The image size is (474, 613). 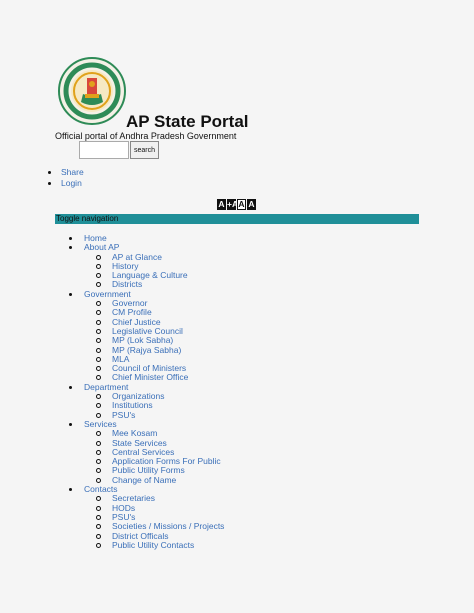 What do you see at coordinates (66, 183) in the screenshot?
I see `login-link: Login` at bounding box center [66, 183].